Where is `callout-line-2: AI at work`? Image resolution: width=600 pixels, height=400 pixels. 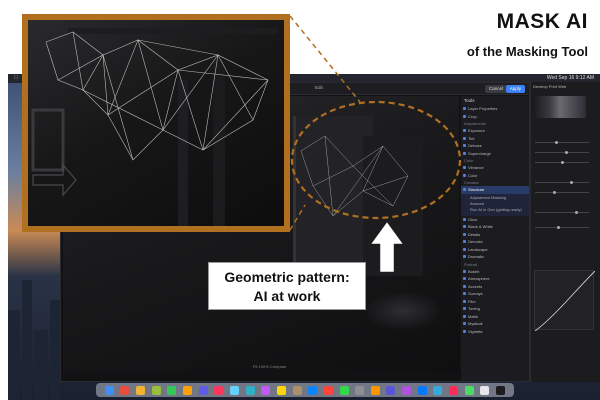
callout-line-2: AI at work is located at coordinates (287, 296).